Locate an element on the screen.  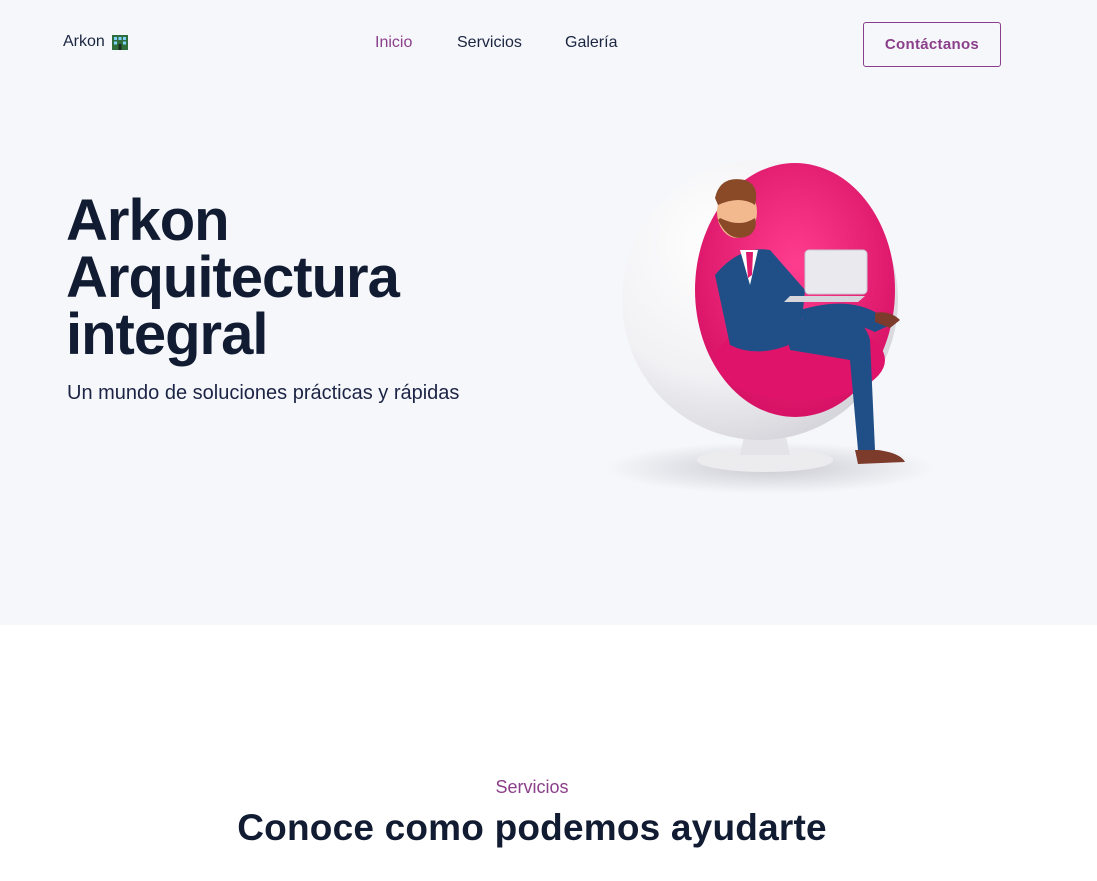
nav-link-servicios: Servicios is located at coordinates (489, 43).